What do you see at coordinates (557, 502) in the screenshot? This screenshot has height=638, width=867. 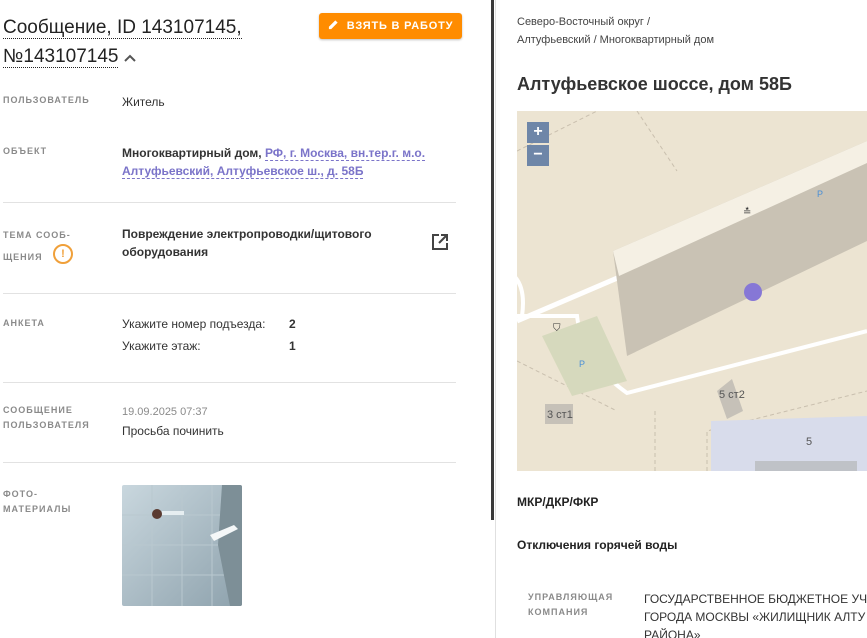 I see `section-repair-programs: МКР/ДКР/ФКР` at bounding box center [557, 502].